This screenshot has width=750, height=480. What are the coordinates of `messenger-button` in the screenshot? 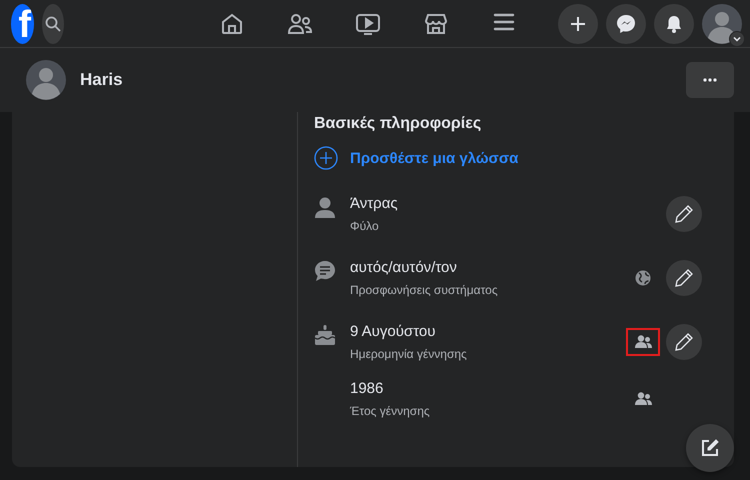 It's located at (626, 24).